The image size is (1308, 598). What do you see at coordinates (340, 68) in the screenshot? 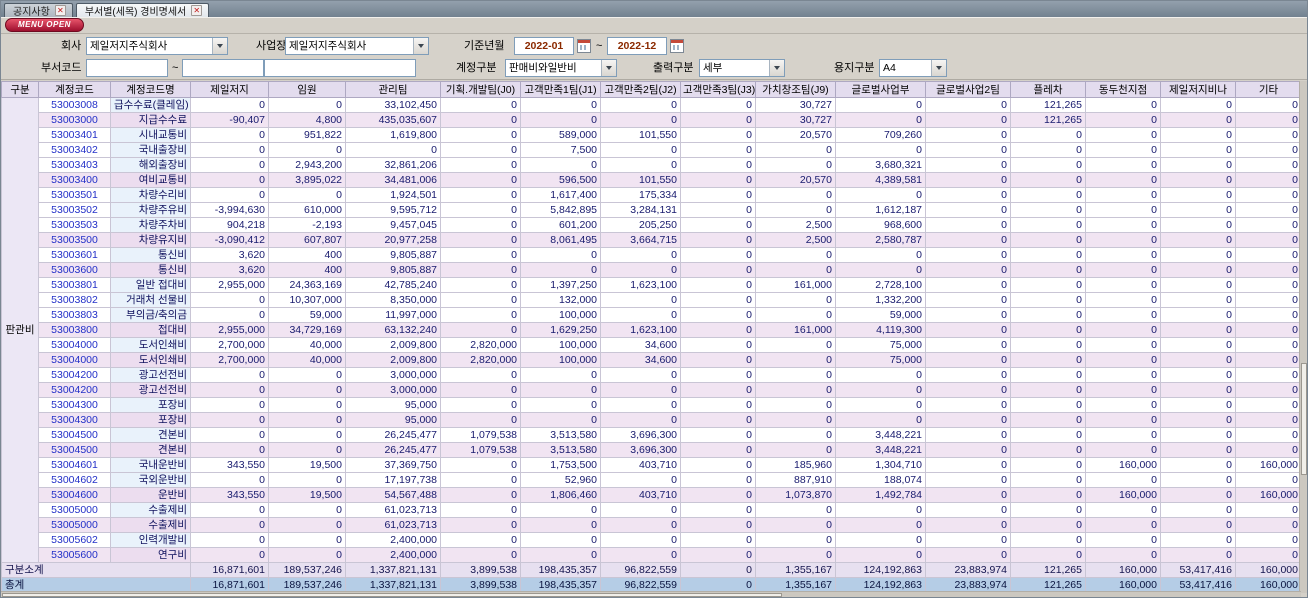
I see `dept-name-display` at bounding box center [340, 68].